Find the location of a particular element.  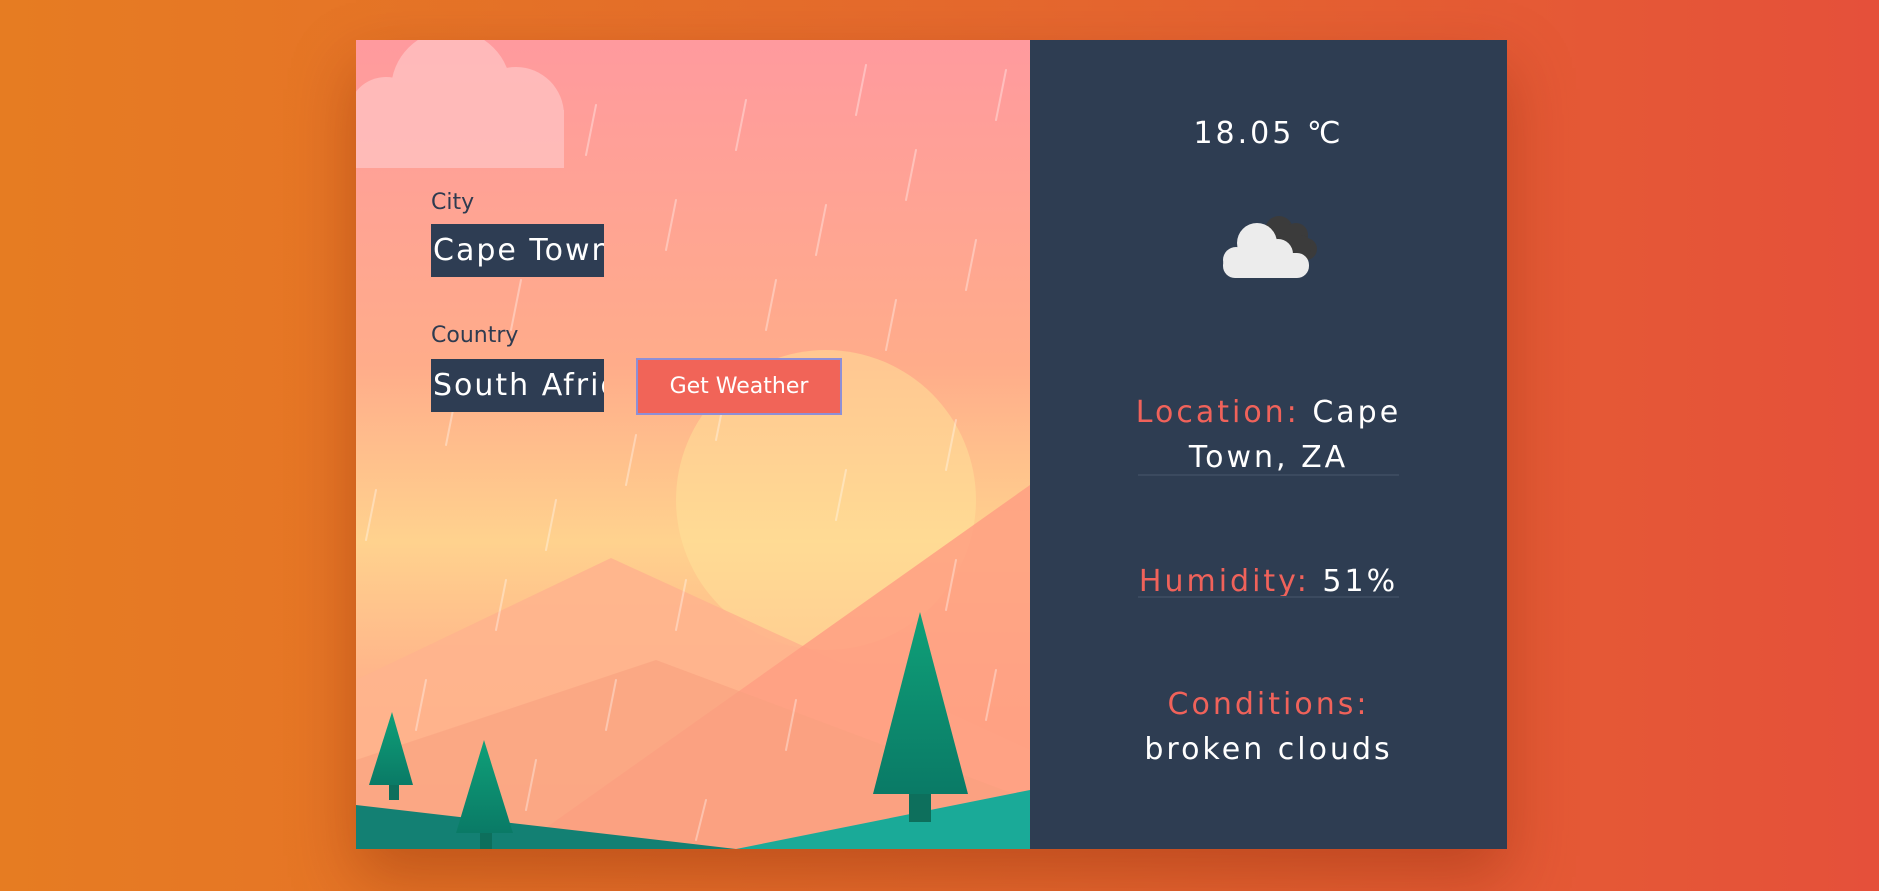

humidity-value: 51% is located at coordinates (1360, 581).